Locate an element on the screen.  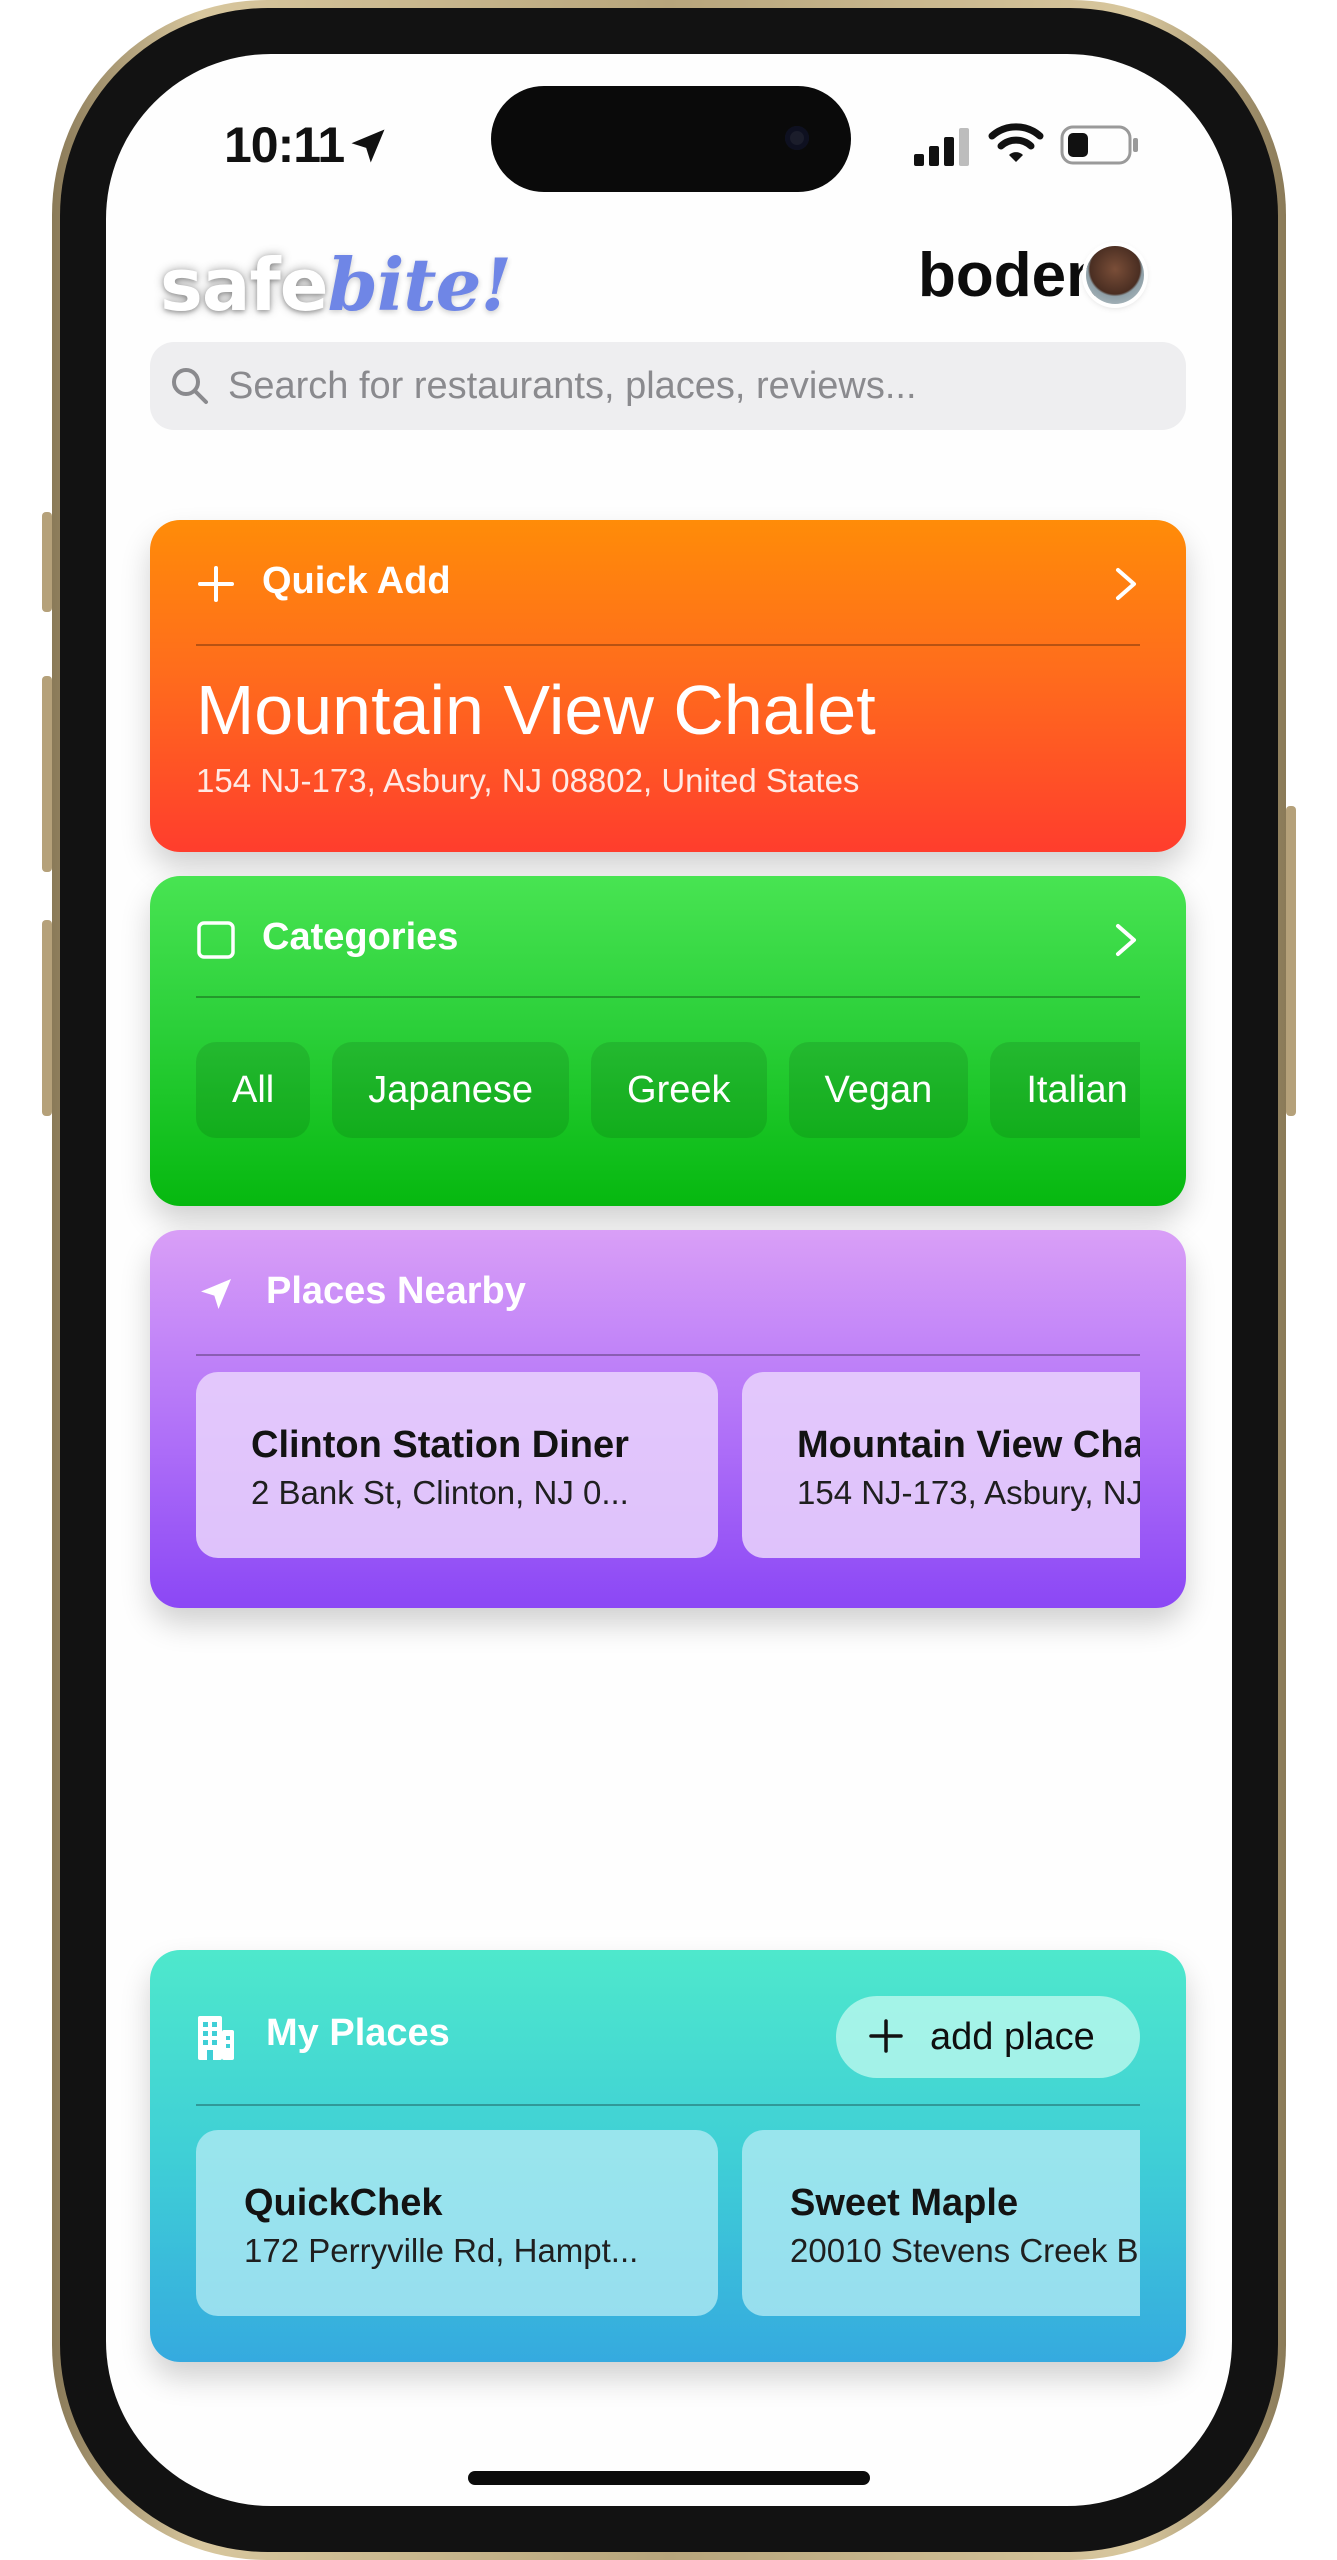
add-place-button: add place is located at coordinates (988, 2037).